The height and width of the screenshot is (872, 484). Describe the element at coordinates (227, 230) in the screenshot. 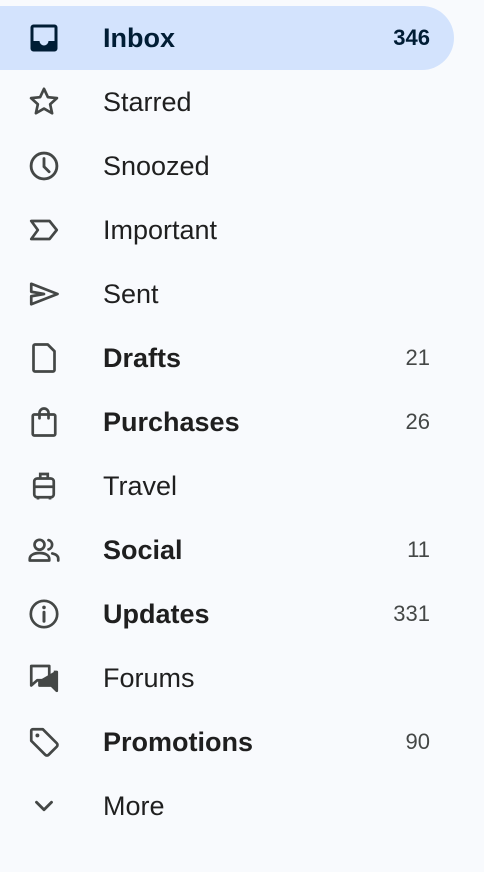

I see `sidebar-item-important: Important` at that location.